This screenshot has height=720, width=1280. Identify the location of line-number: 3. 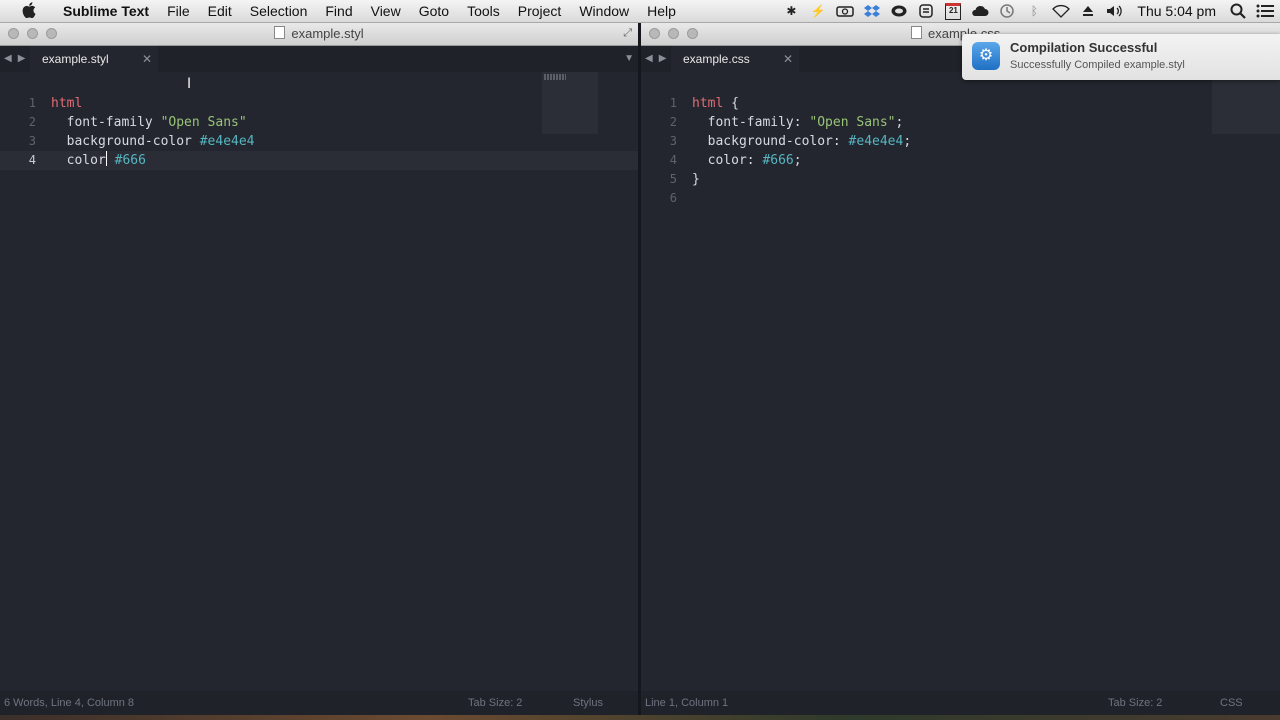
(673, 141).